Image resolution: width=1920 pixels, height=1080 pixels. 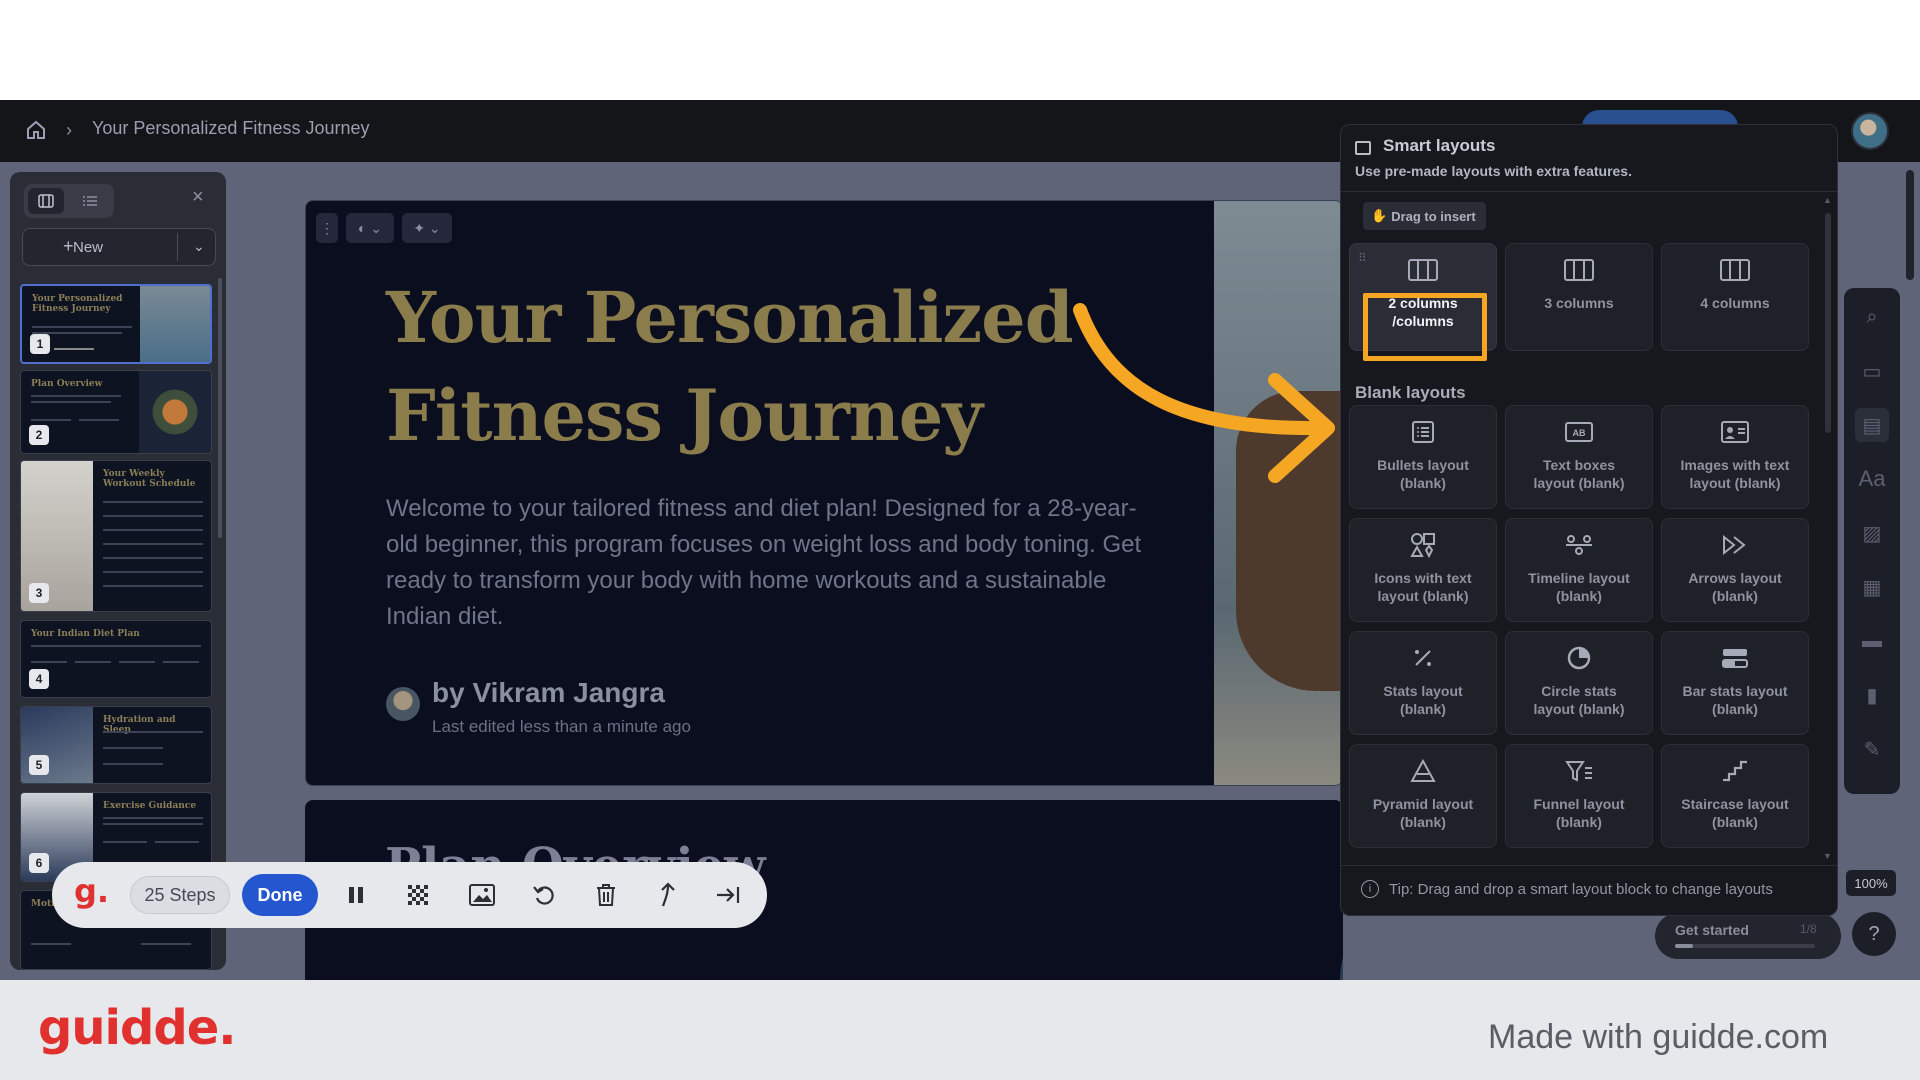 I want to click on help-icon: ?, so click(x=1874, y=934).